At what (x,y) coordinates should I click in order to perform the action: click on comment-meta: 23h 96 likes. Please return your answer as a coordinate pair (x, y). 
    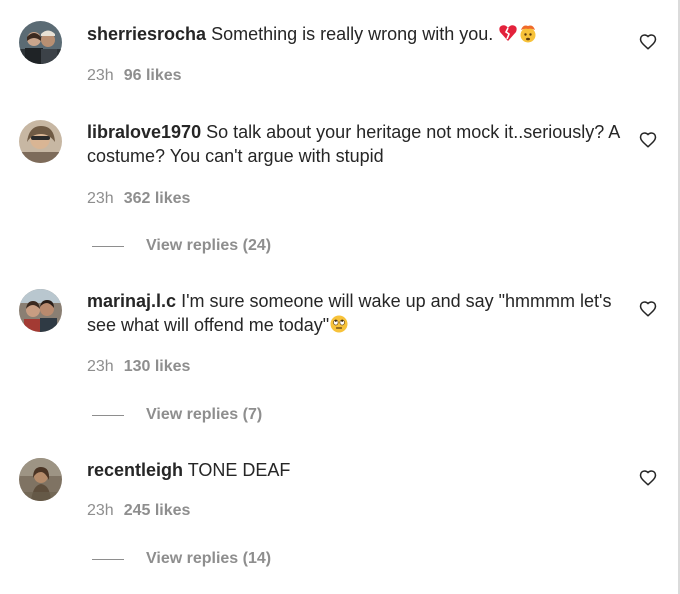
    Looking at the image, I should click on (134, 76).